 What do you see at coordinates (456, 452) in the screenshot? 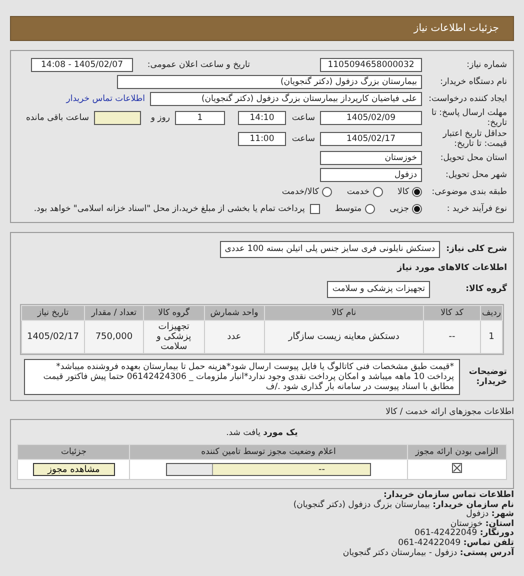
I see `column-header: الزامی بودن ارائه مجوز` at bounding box center [456, 452].